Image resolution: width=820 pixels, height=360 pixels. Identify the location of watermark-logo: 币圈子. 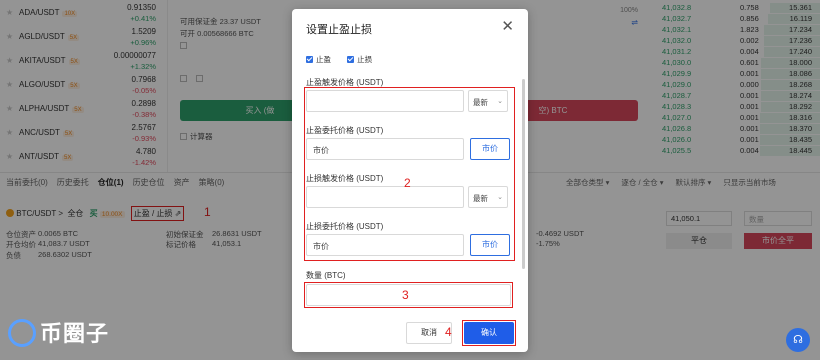
(58, 332).